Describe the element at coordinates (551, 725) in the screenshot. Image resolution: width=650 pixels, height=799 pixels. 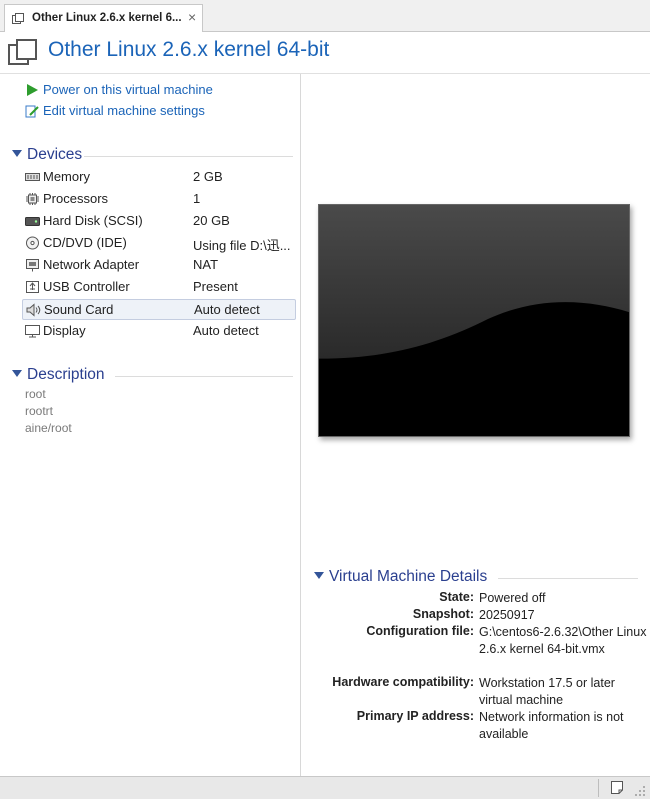
I see `primary-ip-value: Network information is not available` at that location.